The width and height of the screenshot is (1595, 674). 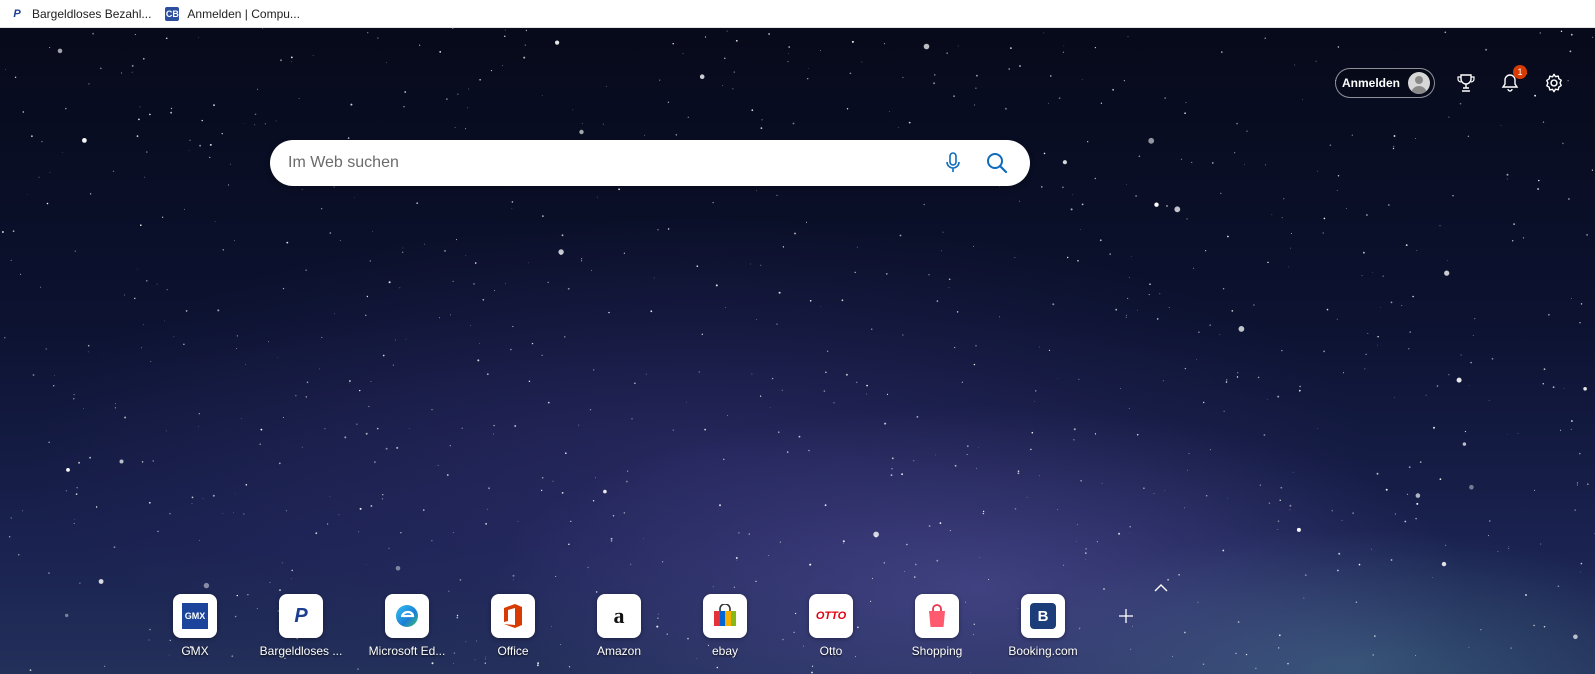 I want to click on collapse-quicklinks-button, so click(x=1161, y=587).